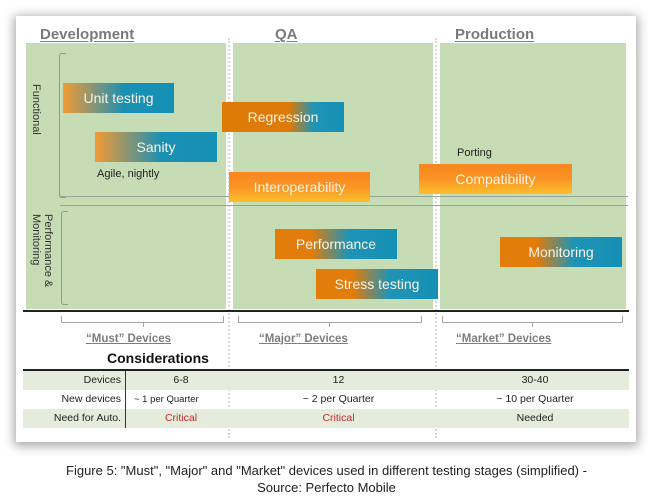 The height and width of the screenshot is (503, 653). I want to click on row-label: Devices, so click(74, 380).